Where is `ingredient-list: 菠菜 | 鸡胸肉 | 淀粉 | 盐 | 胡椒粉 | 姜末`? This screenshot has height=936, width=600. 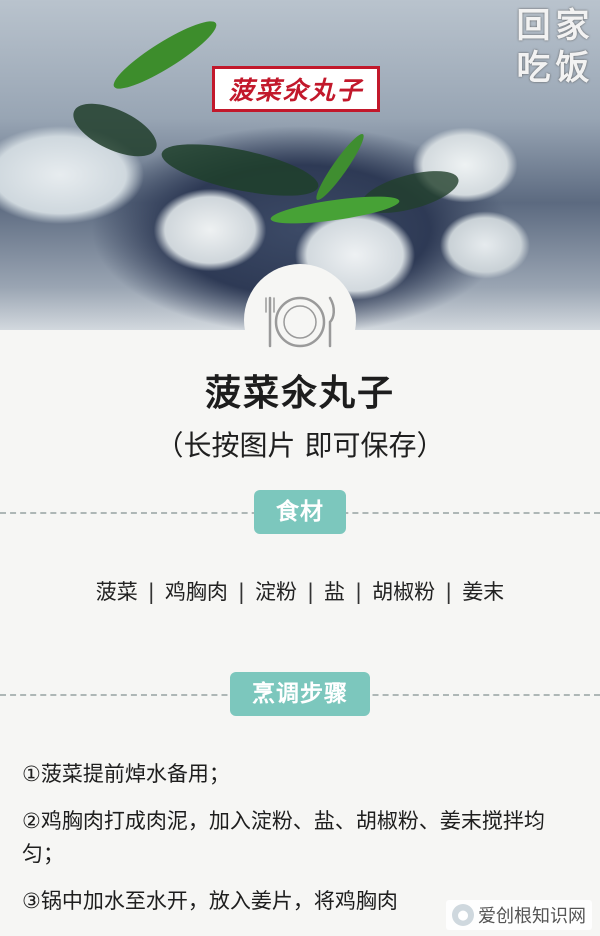
ingredient-list: 菠菜 | 鸡胸肉 | 淀粉 | 盐 | 胡椒粉 | 姜末 is located at coordinates (300, 592).